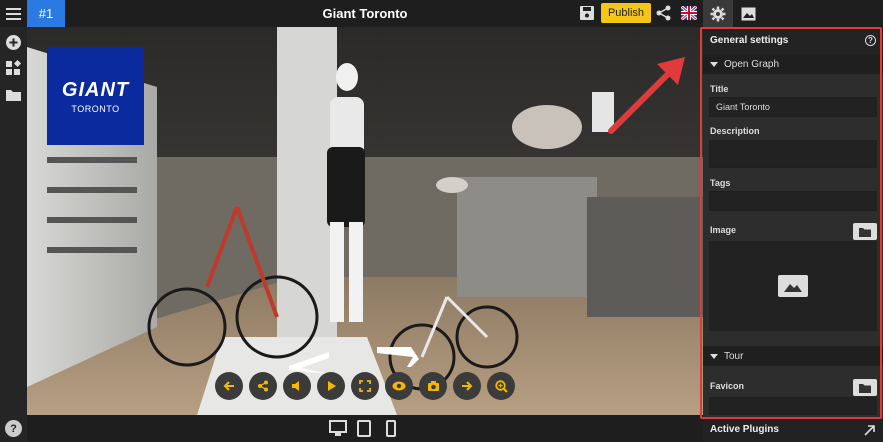  I want to click on fullscreen-icon, so click(365, 386).